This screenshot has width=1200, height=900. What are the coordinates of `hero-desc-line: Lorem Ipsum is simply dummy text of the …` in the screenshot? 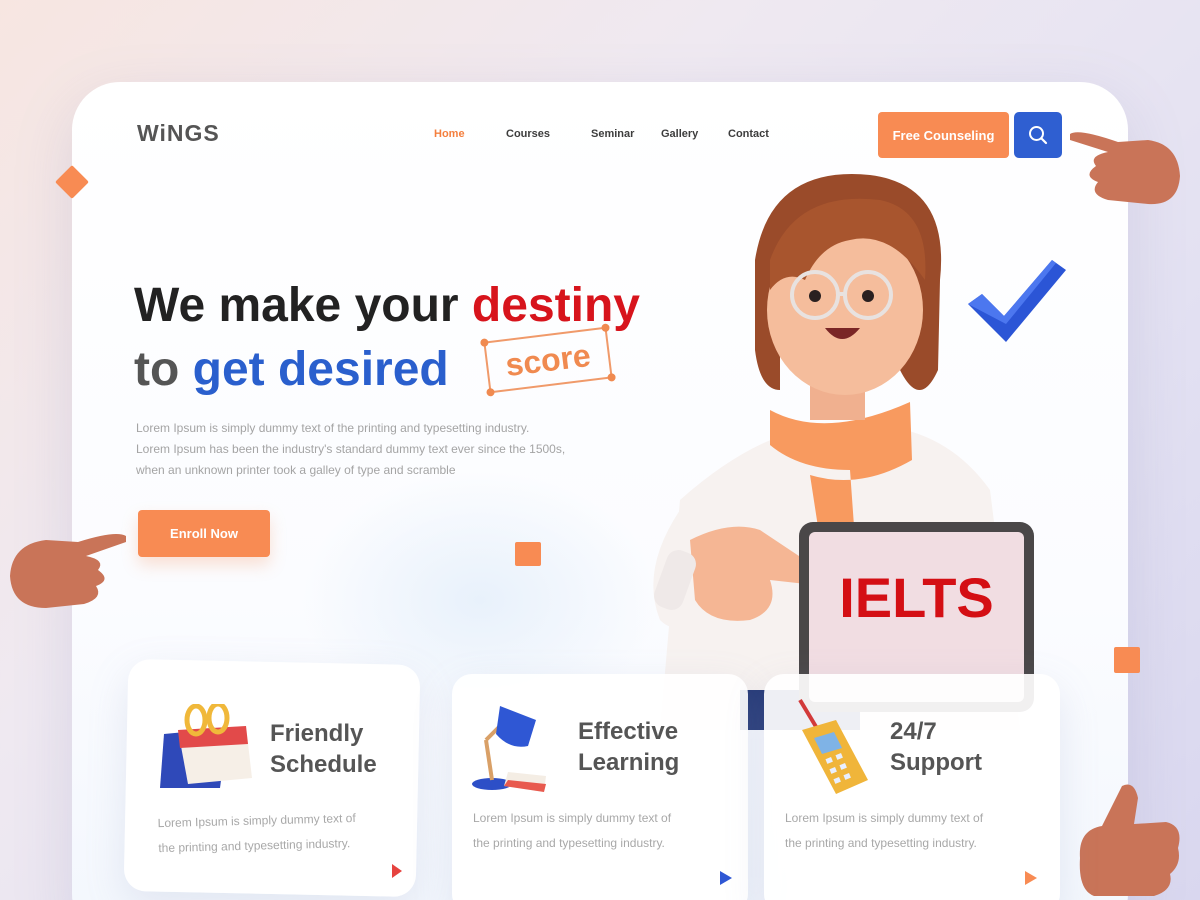 It's located at (333, 428).